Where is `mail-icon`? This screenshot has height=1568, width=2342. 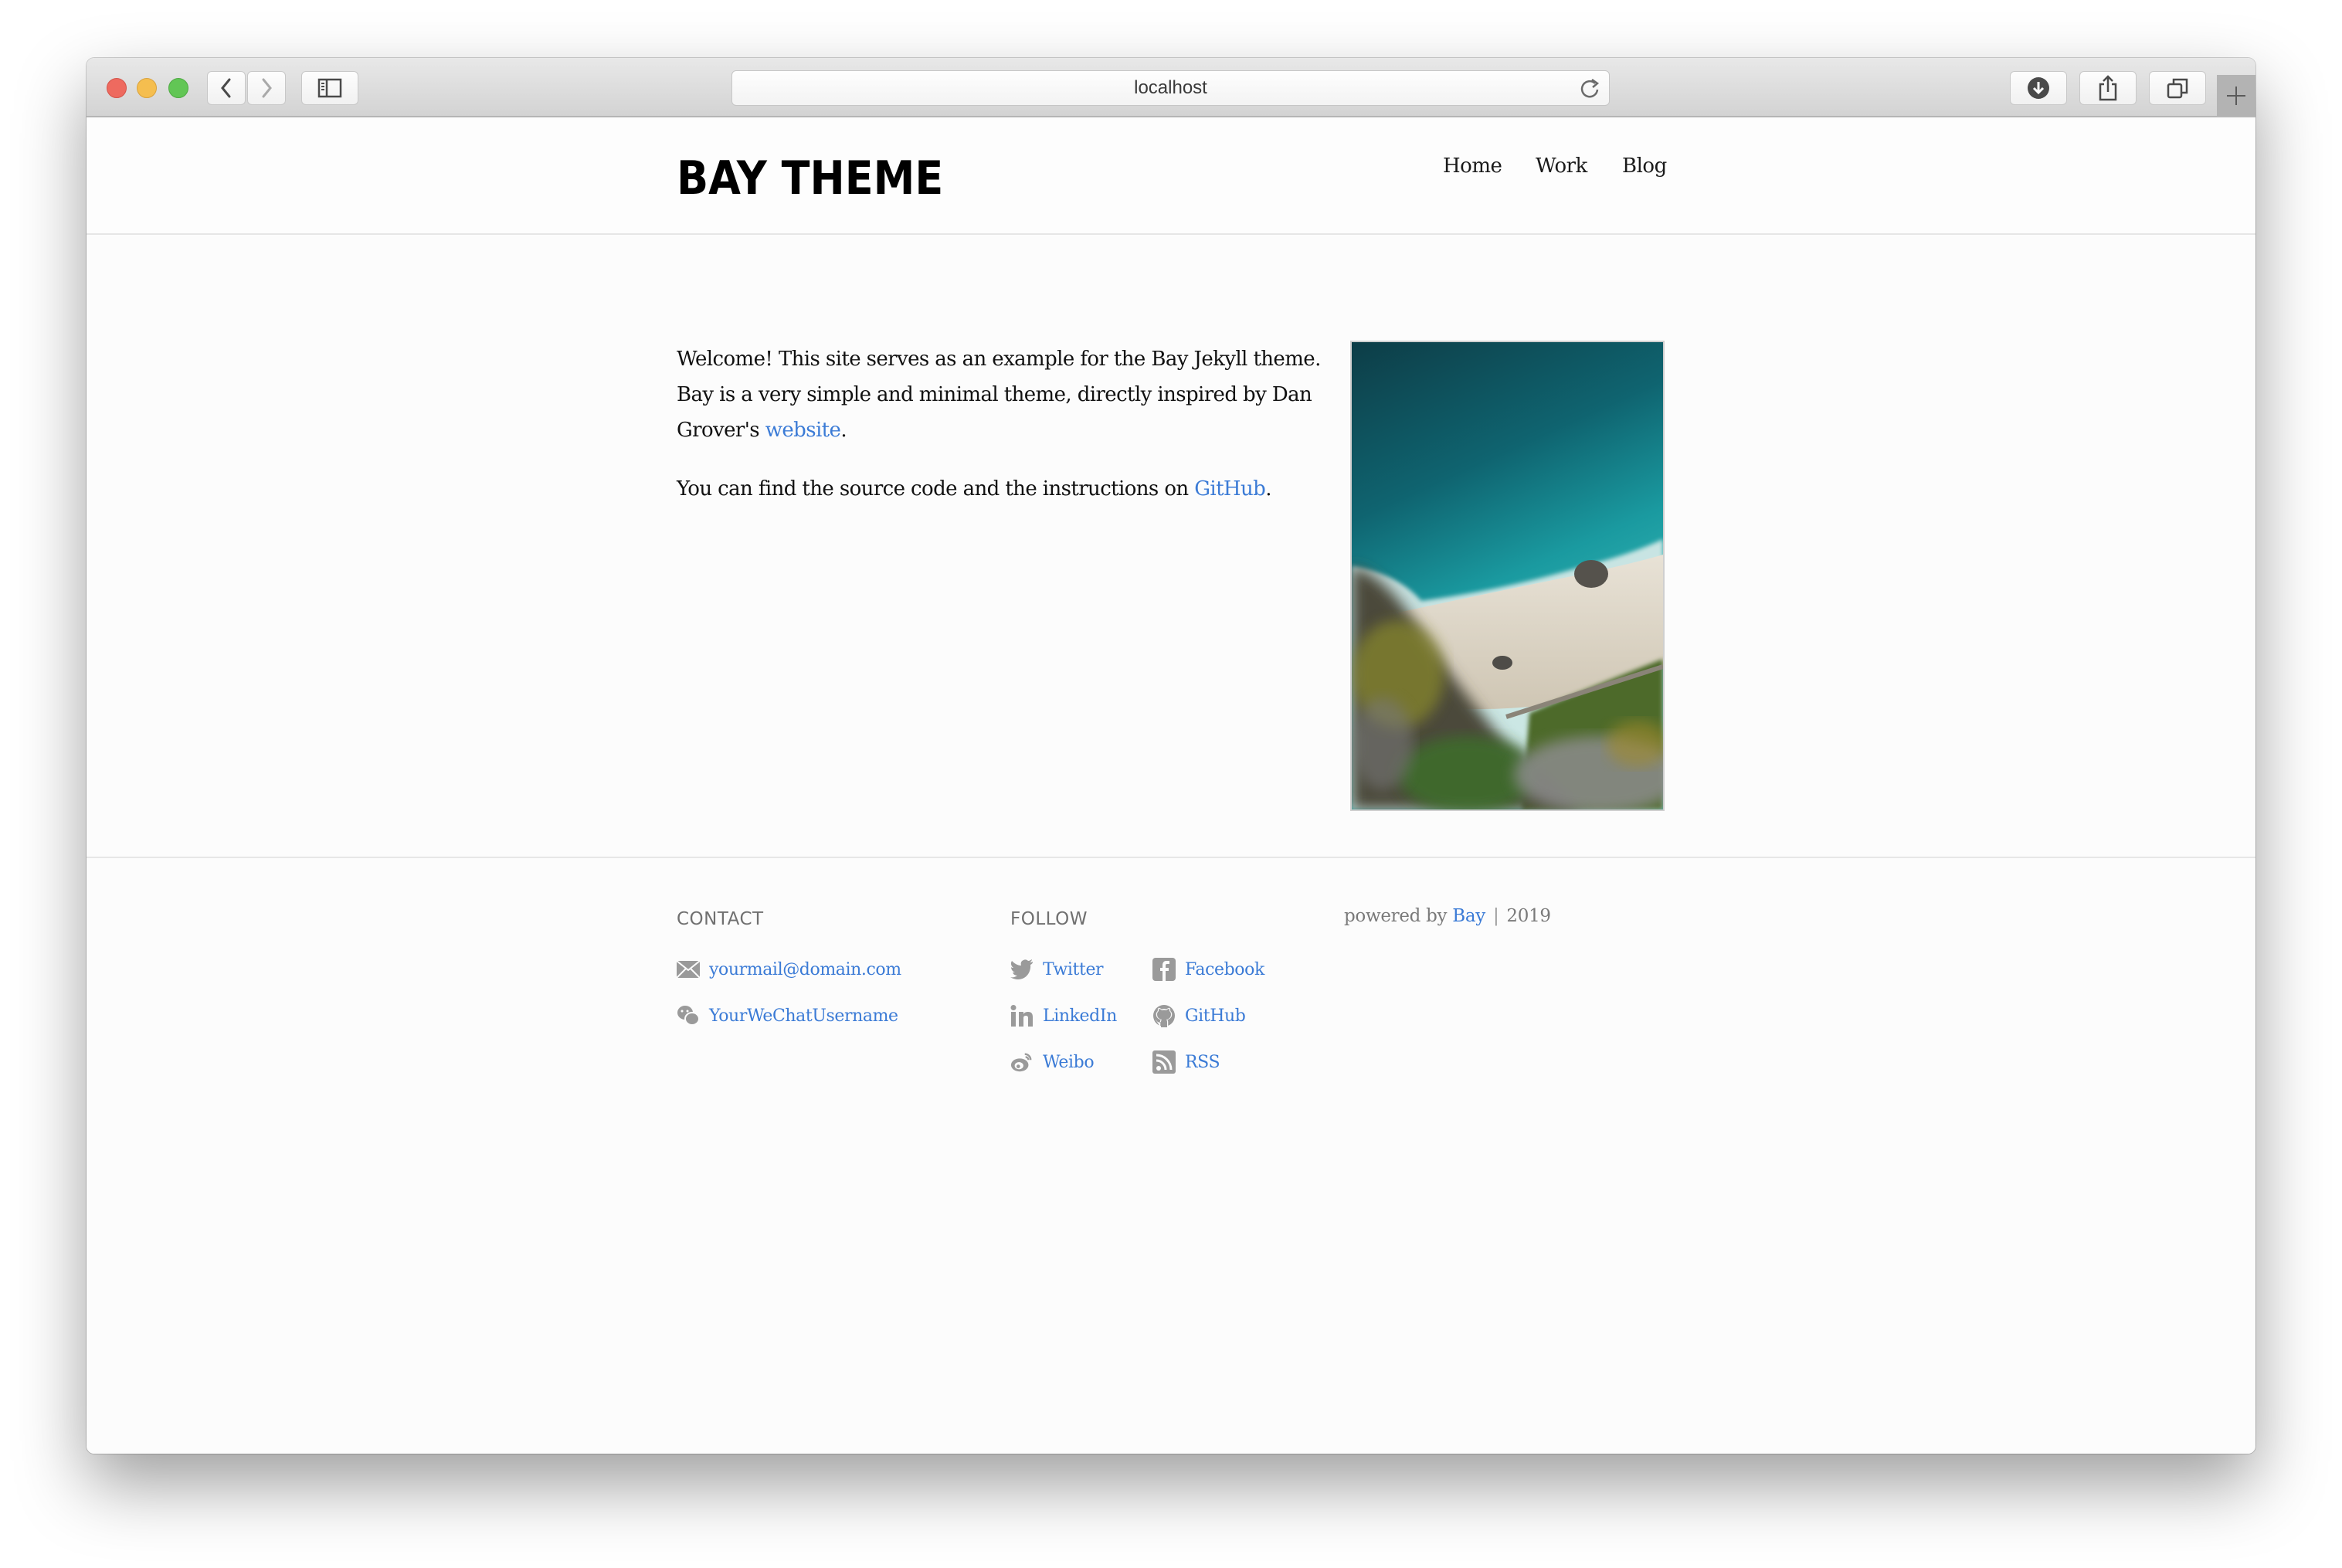
mail-icon is located at coordinates (688, 969).